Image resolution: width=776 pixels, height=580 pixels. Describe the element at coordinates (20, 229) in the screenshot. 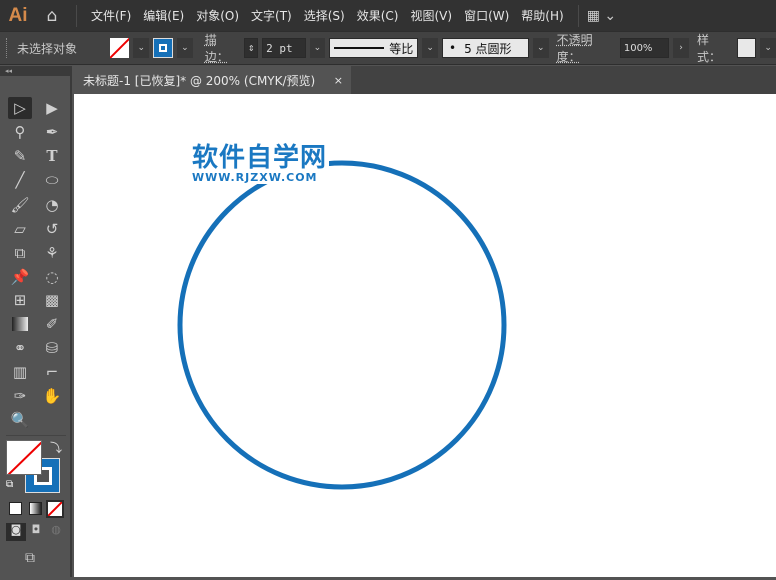

I see `eraser-tool-icon: ▱` at that location.